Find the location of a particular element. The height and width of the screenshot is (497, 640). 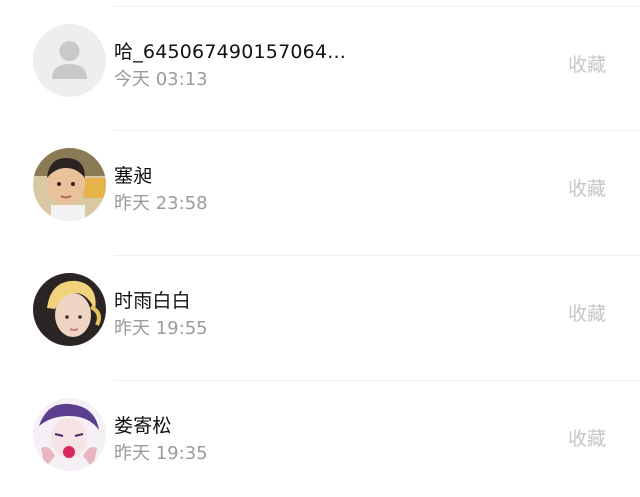

contact-time: 昨天 19:35 is located at coordinates (161, 453).